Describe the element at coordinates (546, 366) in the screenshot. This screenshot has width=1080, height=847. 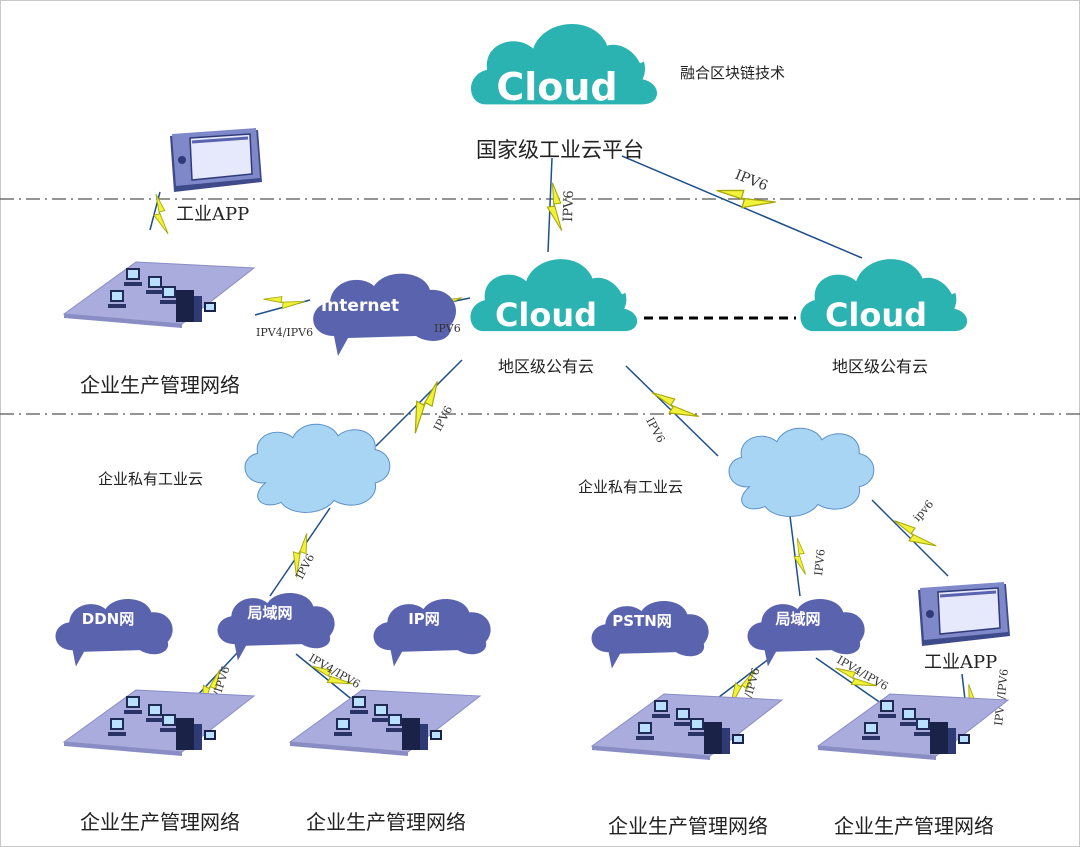
I see `regional-label-left: 地区级公有云` at that location.